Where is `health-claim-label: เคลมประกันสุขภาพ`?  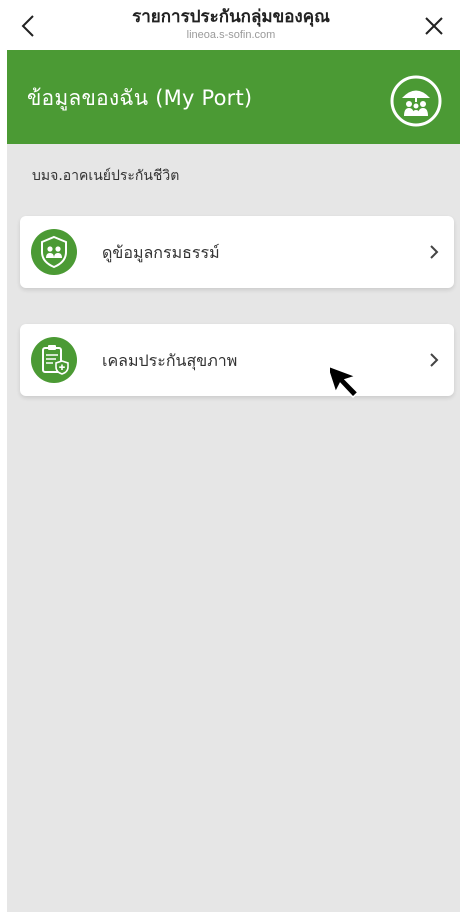
health-claim-label: เคลมประกันสุขภาพ is located at coordinates (170, 360).